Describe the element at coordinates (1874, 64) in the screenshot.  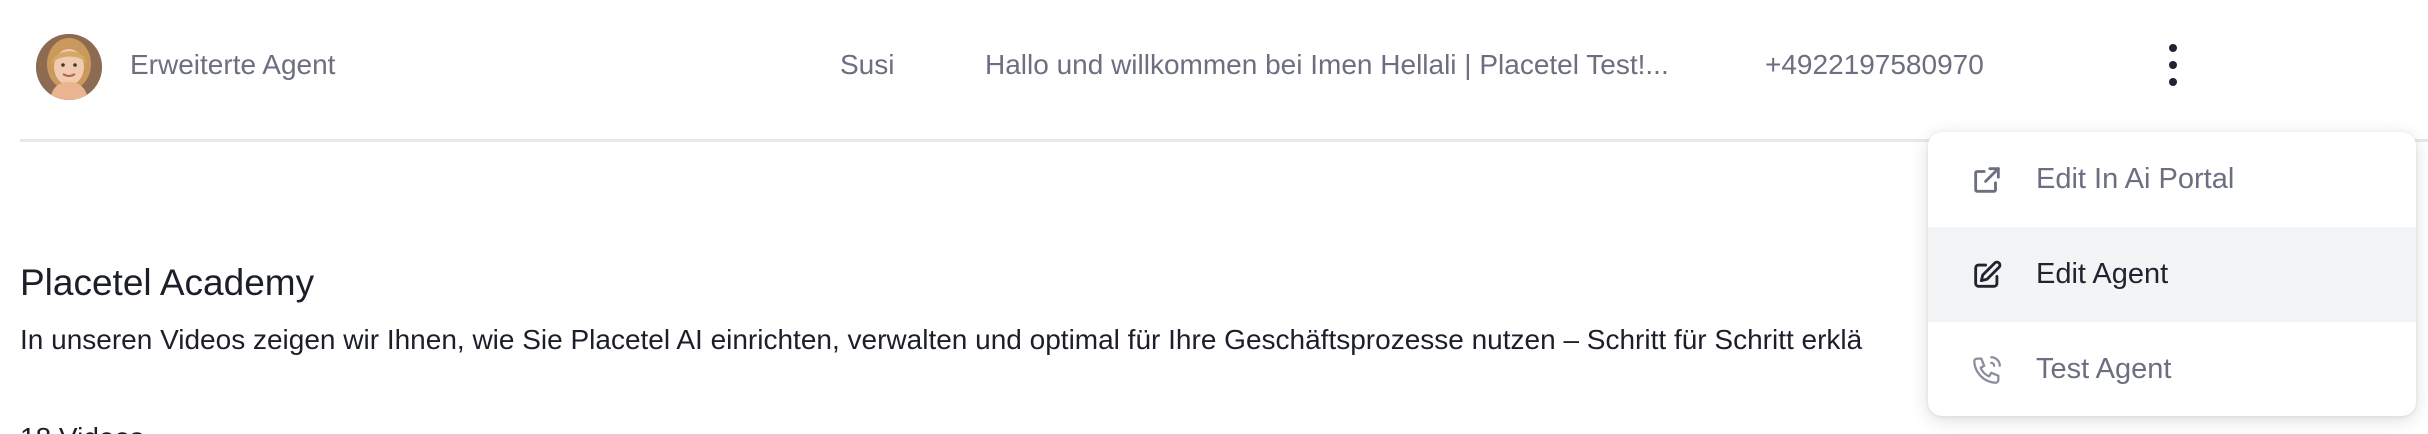
I see `agent-phone-number: +4922197580970` at that location.